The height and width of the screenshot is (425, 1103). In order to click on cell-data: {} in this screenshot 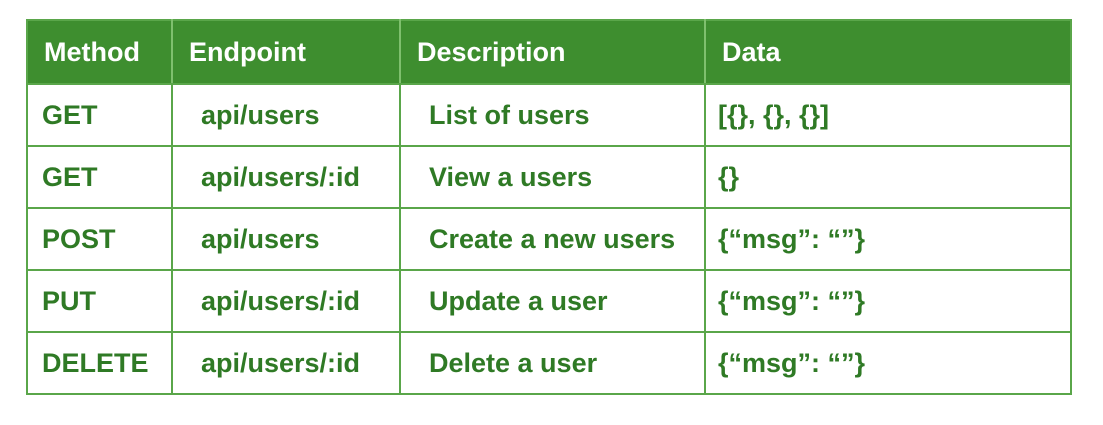, I will do `click(888, 177)`.